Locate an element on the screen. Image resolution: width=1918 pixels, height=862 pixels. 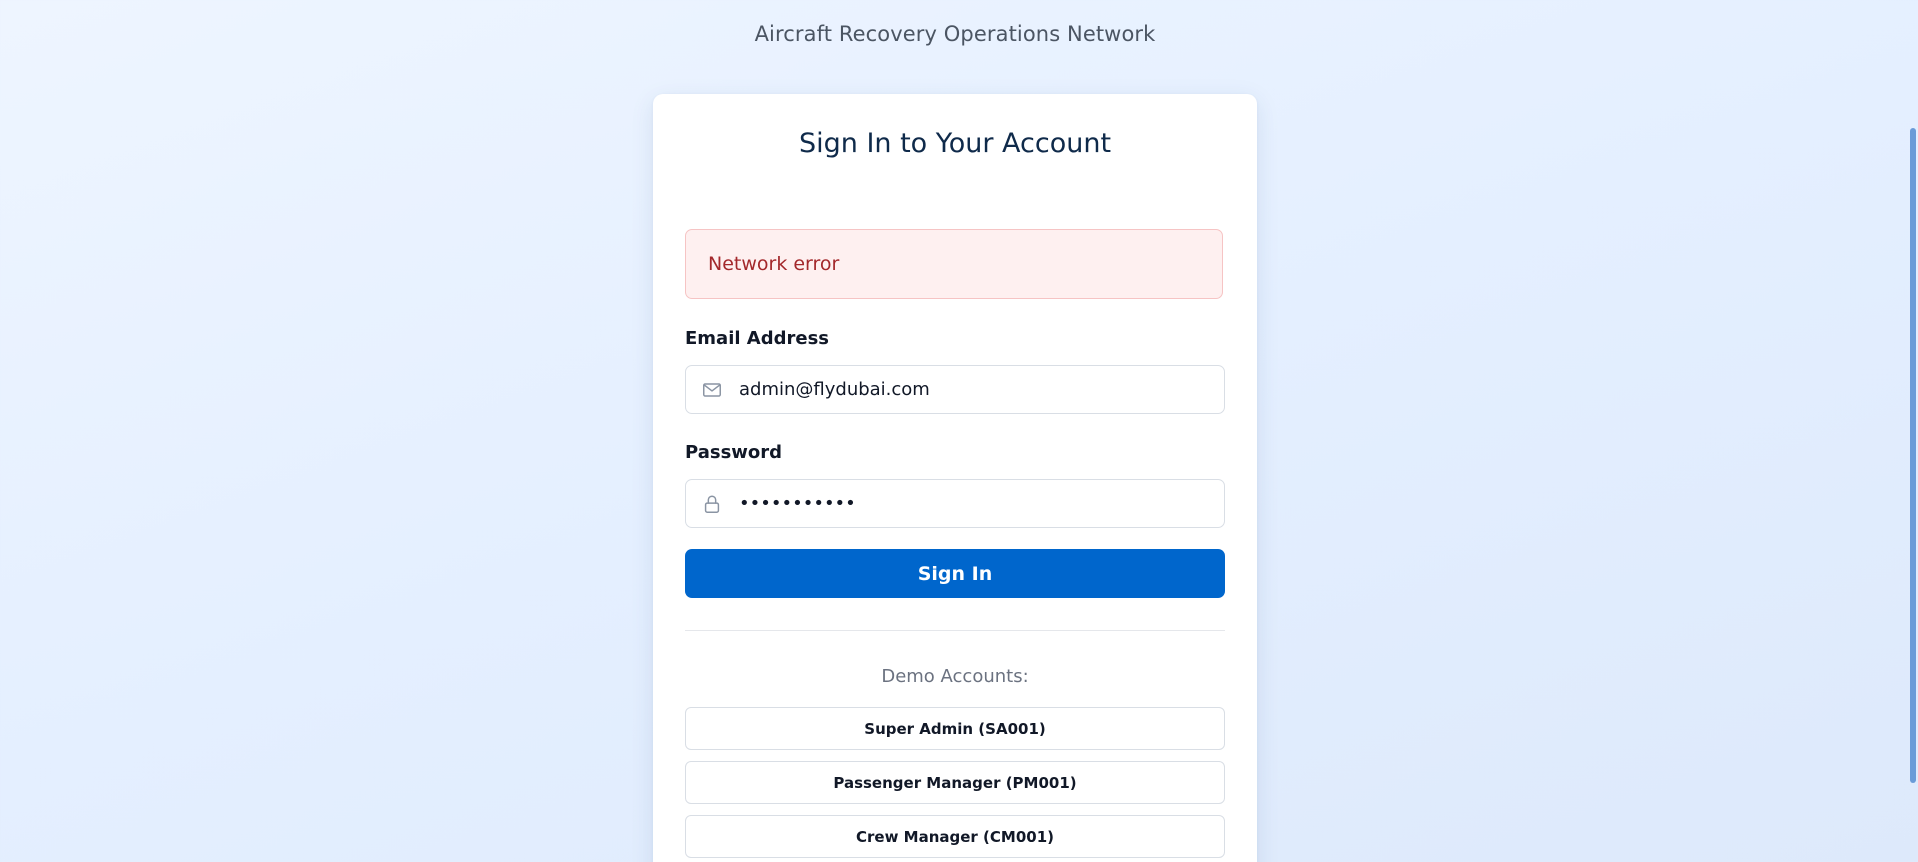
demo-account-passenger-manager-button: Passenger Manager (PM001) is located at coordinates (955, 782).